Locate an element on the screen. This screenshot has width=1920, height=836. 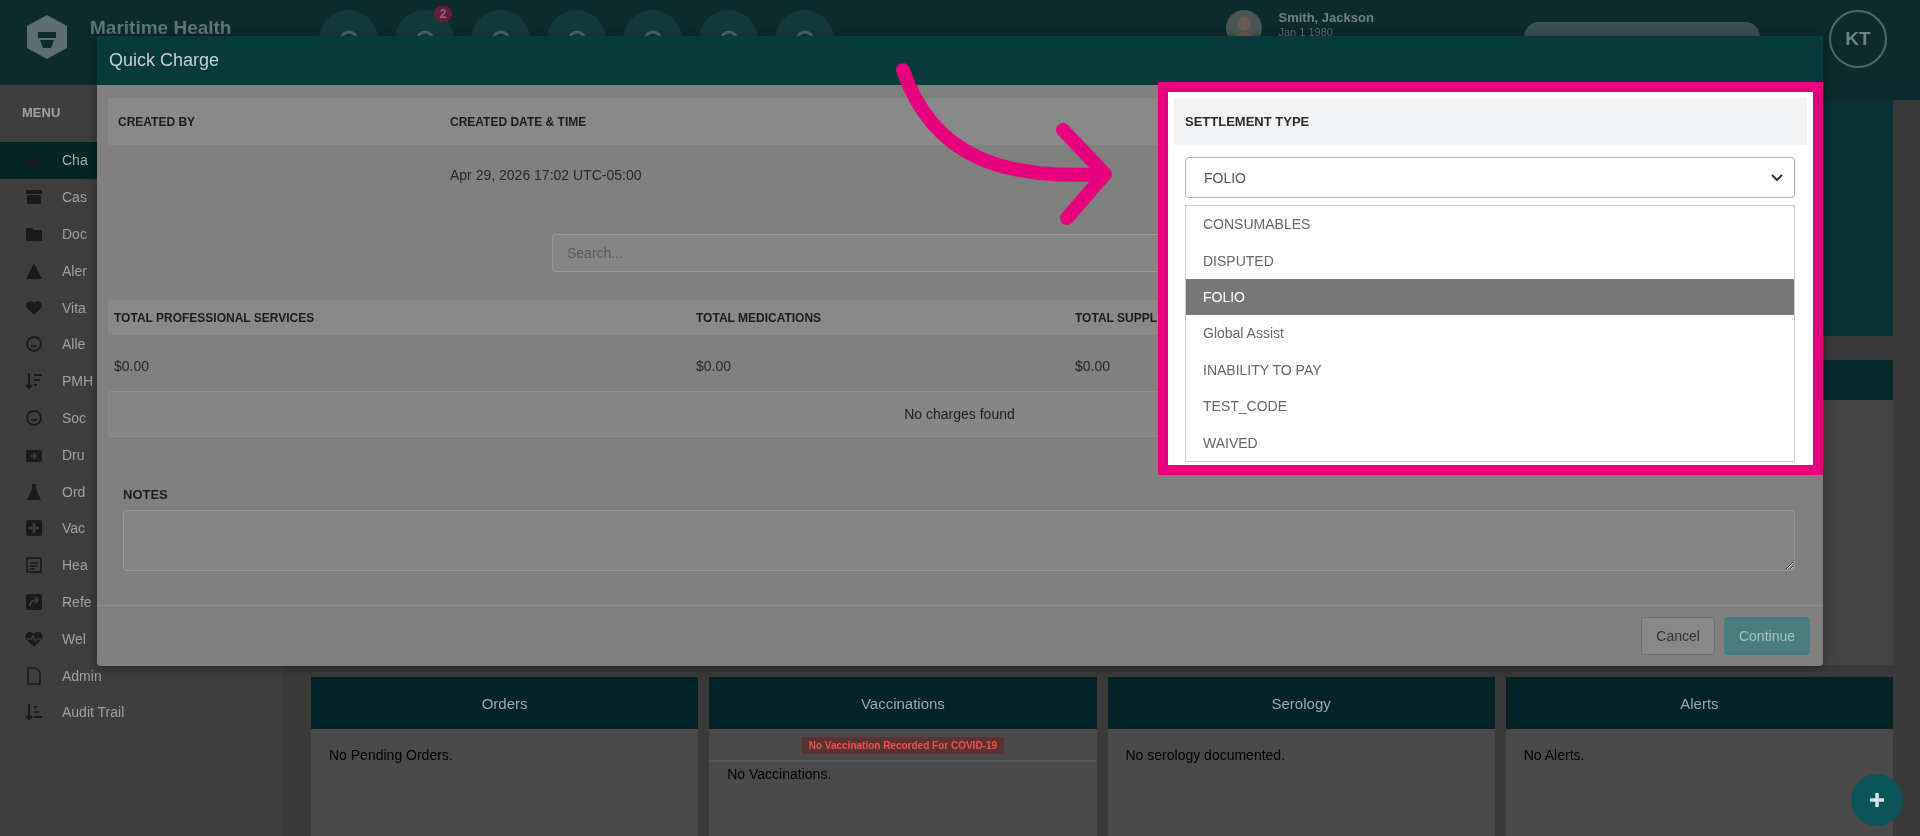
app-title: Maritime Health is located at coordinates (161, 28).